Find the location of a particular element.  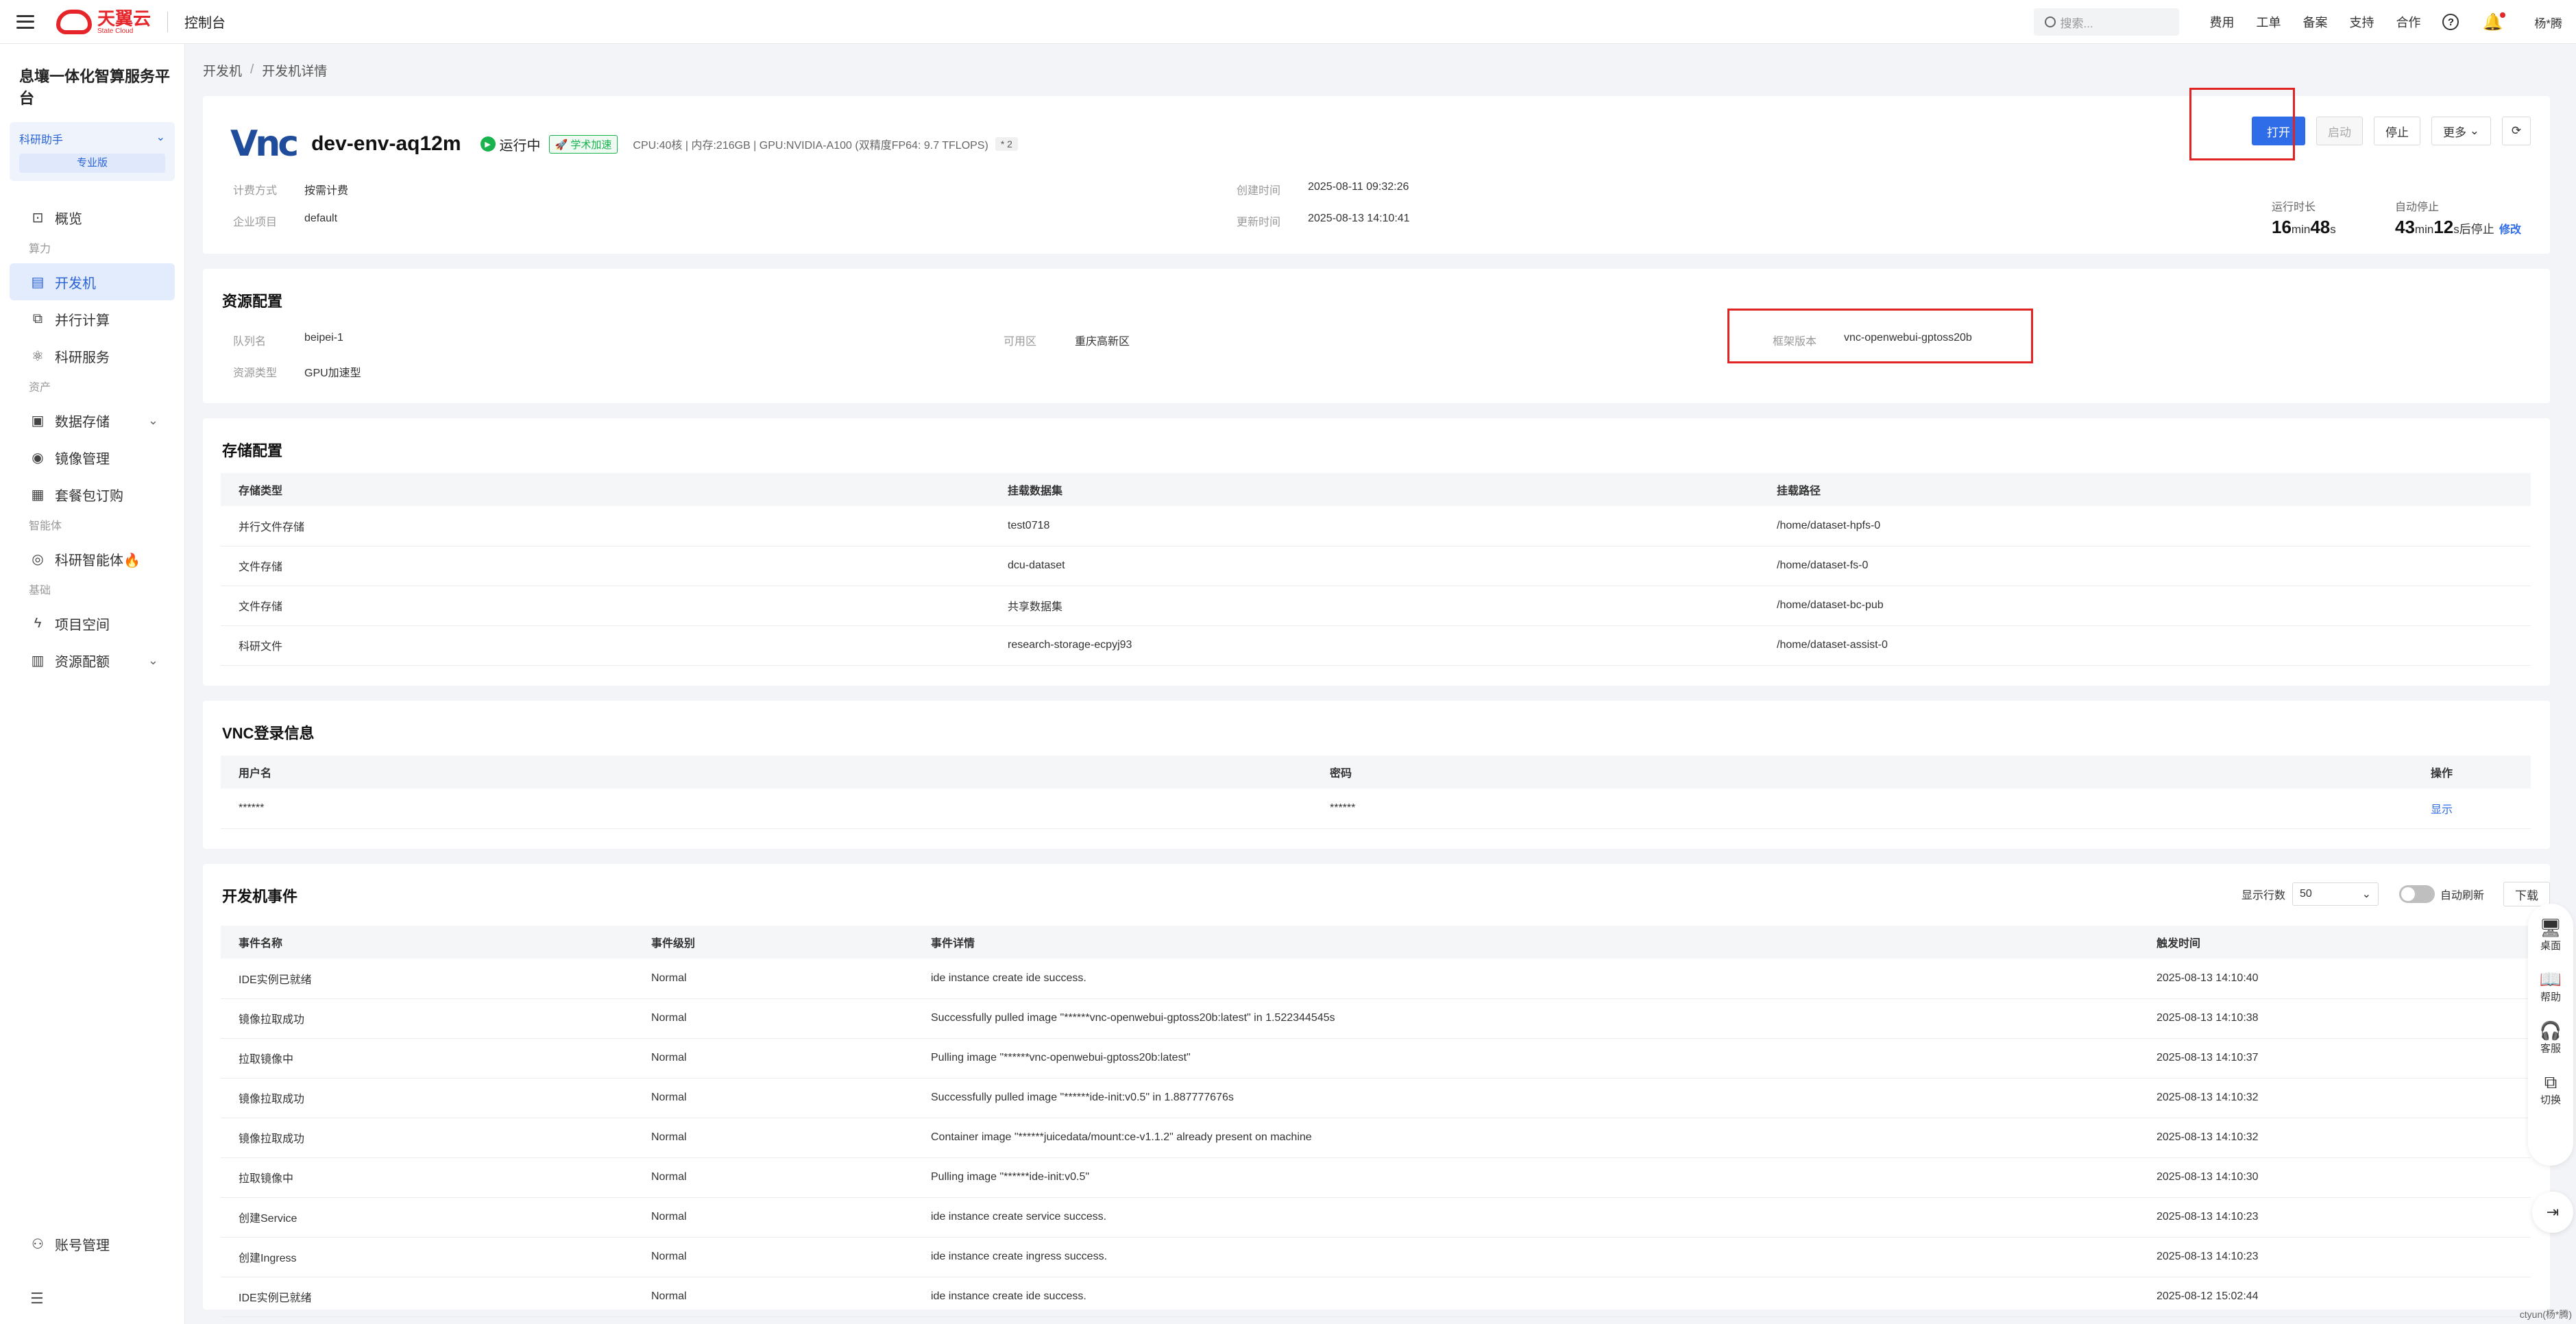

section-title: VNC登录信息 is located at coordinates (268, 733).